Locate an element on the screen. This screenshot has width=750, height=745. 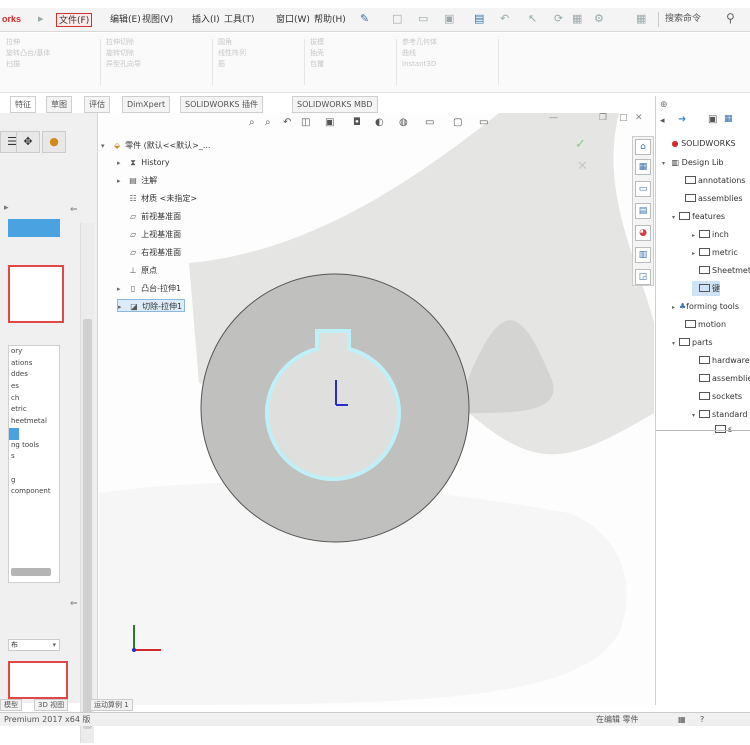
tab-features: 特征 is located at coordinates (23, 104).